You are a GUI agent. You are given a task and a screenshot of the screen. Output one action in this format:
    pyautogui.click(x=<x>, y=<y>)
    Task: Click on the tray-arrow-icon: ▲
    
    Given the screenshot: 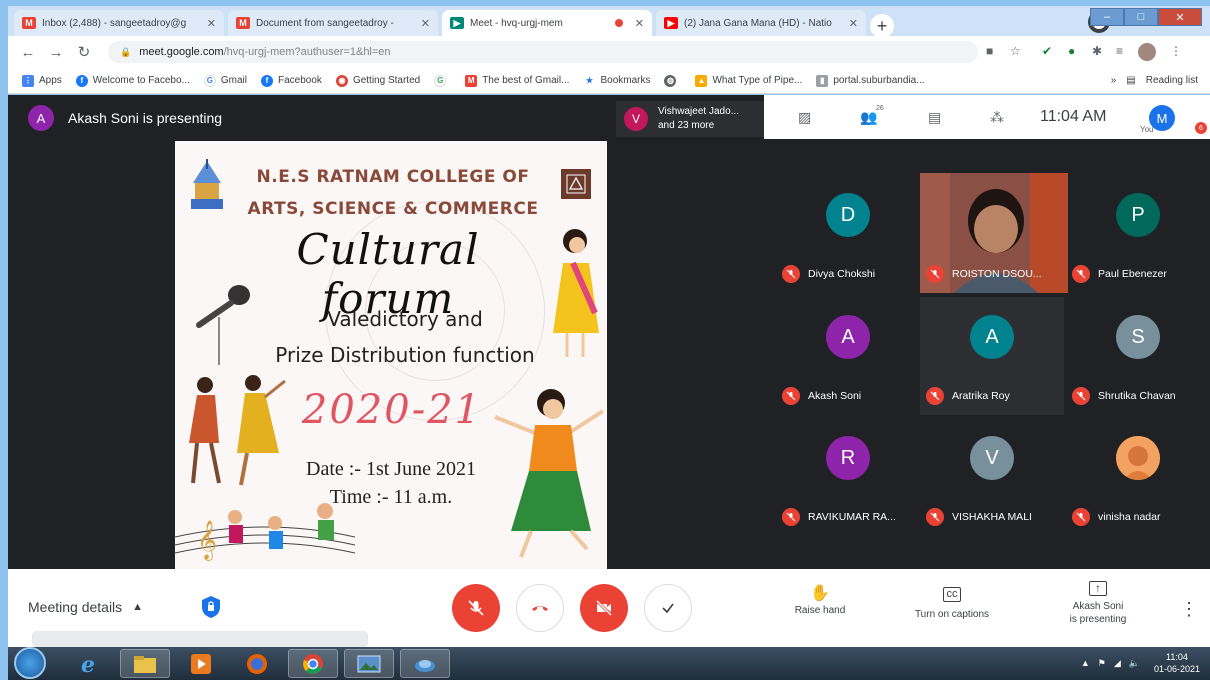 What is the action you would take?
    pyautogui.click(x=1085, y=663)
    